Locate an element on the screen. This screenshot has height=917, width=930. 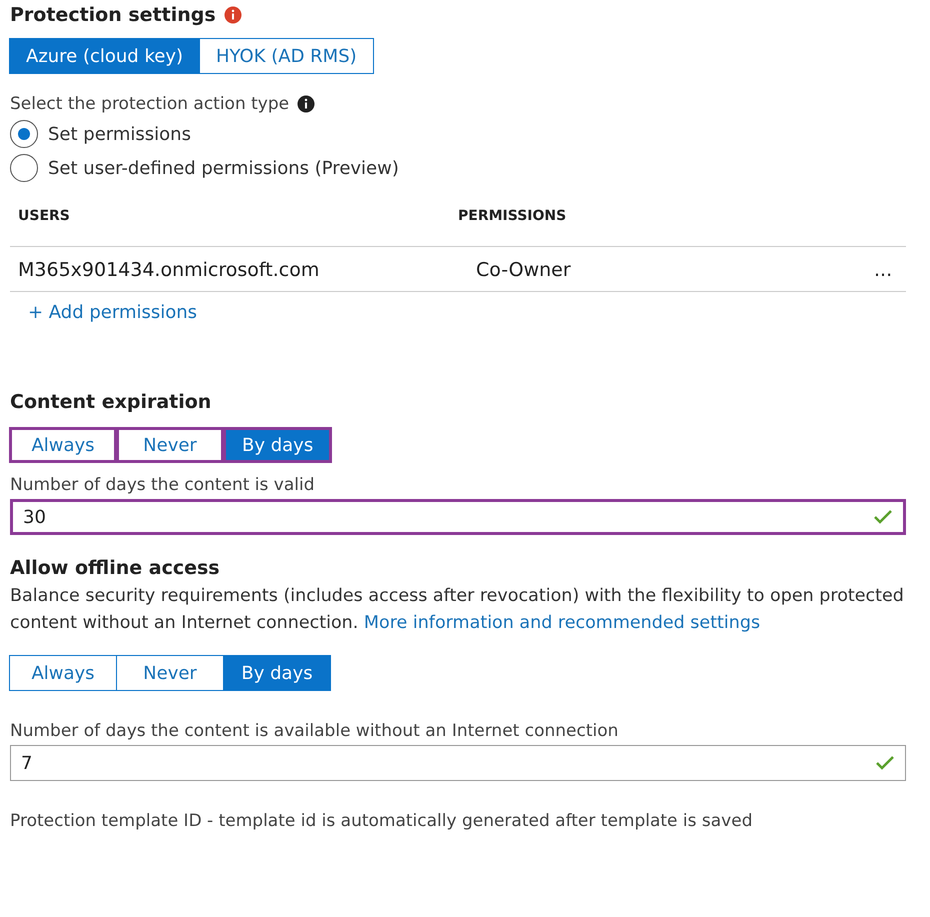
table-cell-text: M365x901434.onmicrosoft.com is located at coordinates (168, 270).